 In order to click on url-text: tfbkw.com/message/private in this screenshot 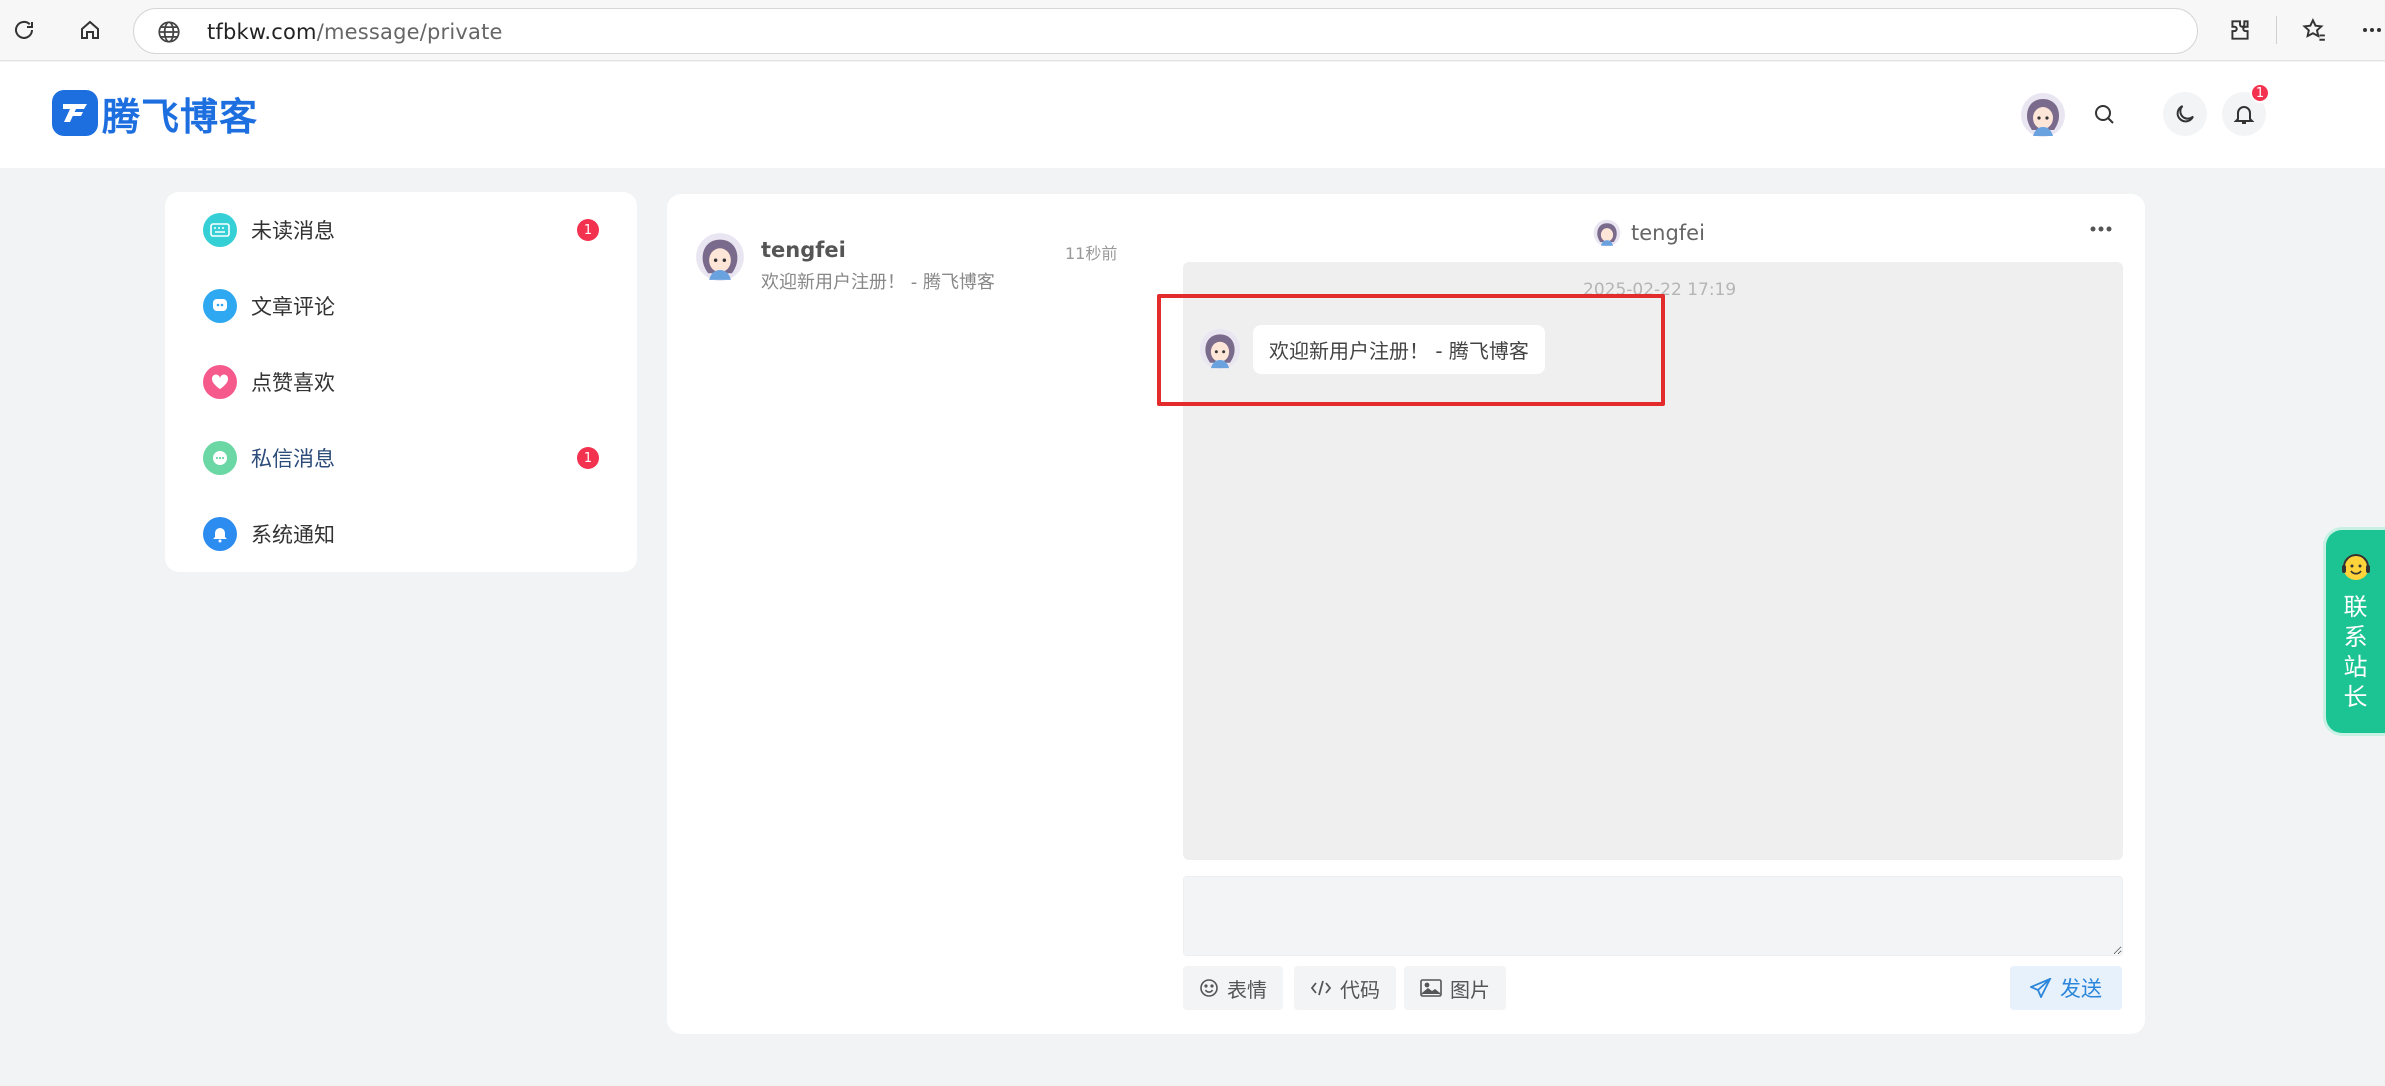, I will do `click(355, 32)`.